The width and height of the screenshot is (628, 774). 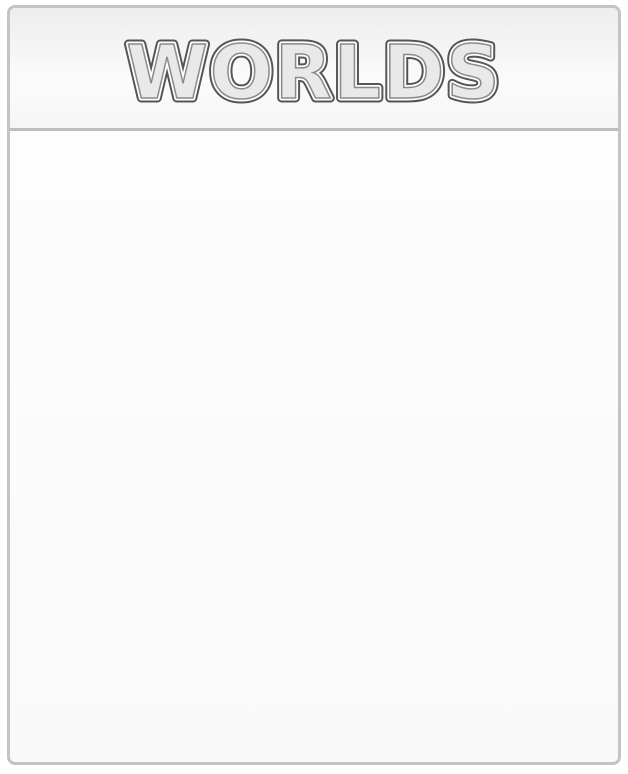 What do you see at coordinates (313, 73) in the screenshot?
I see `title-text: WORLDS` at bounding box center [313, 73].